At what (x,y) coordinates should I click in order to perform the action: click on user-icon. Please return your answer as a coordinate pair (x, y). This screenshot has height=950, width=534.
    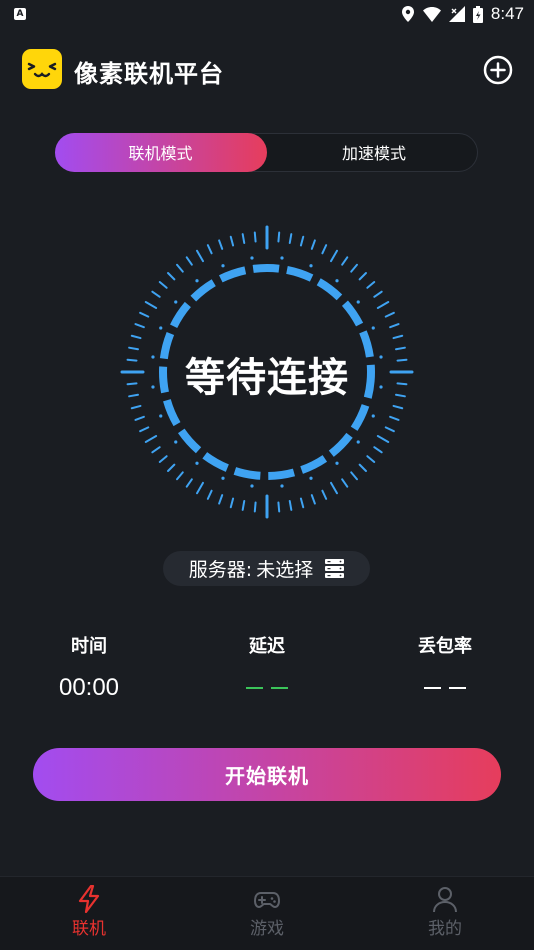
    Looking at the image, I should click on (445, 900).